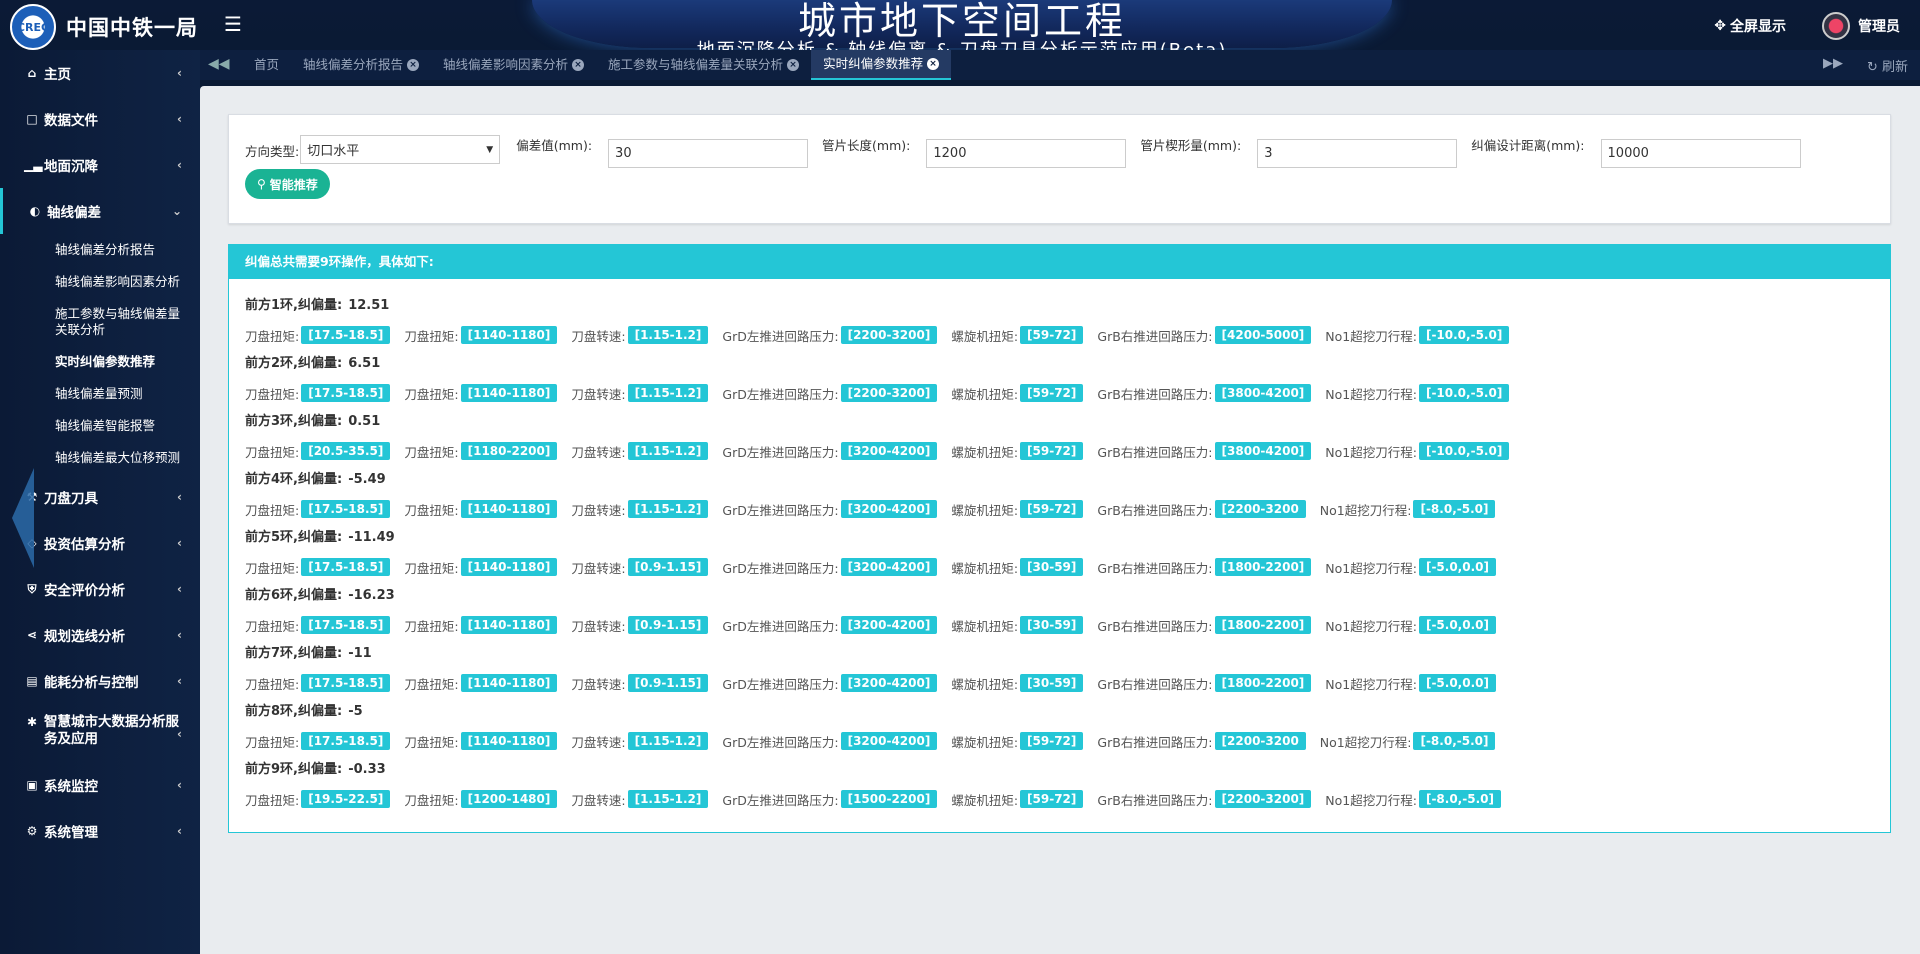  Describe the element at coordinates (32, 722) in the screenshot. I see `asterisk-icon: ✱` at that location.